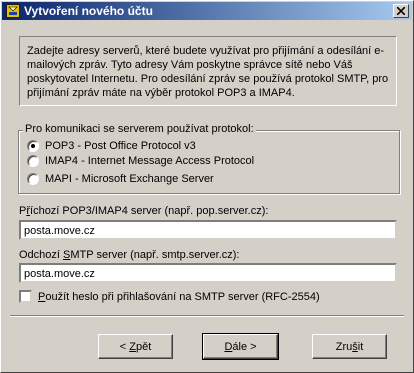 The image size is (414, 373). Describe the element at coordinates (88, 11) in the screenshot. I see `window-title: Vytvoření nového účtu` at that location.